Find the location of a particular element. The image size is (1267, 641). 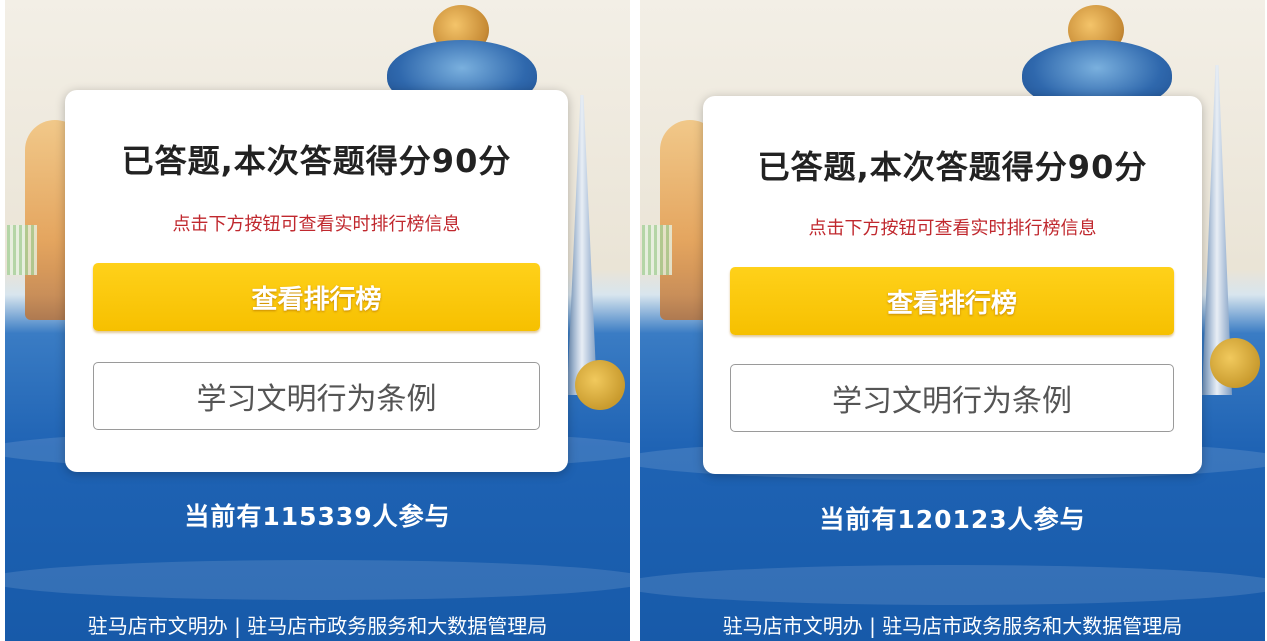

participant-count: 当前有115339人参与 is located at coordinates (317, 516).